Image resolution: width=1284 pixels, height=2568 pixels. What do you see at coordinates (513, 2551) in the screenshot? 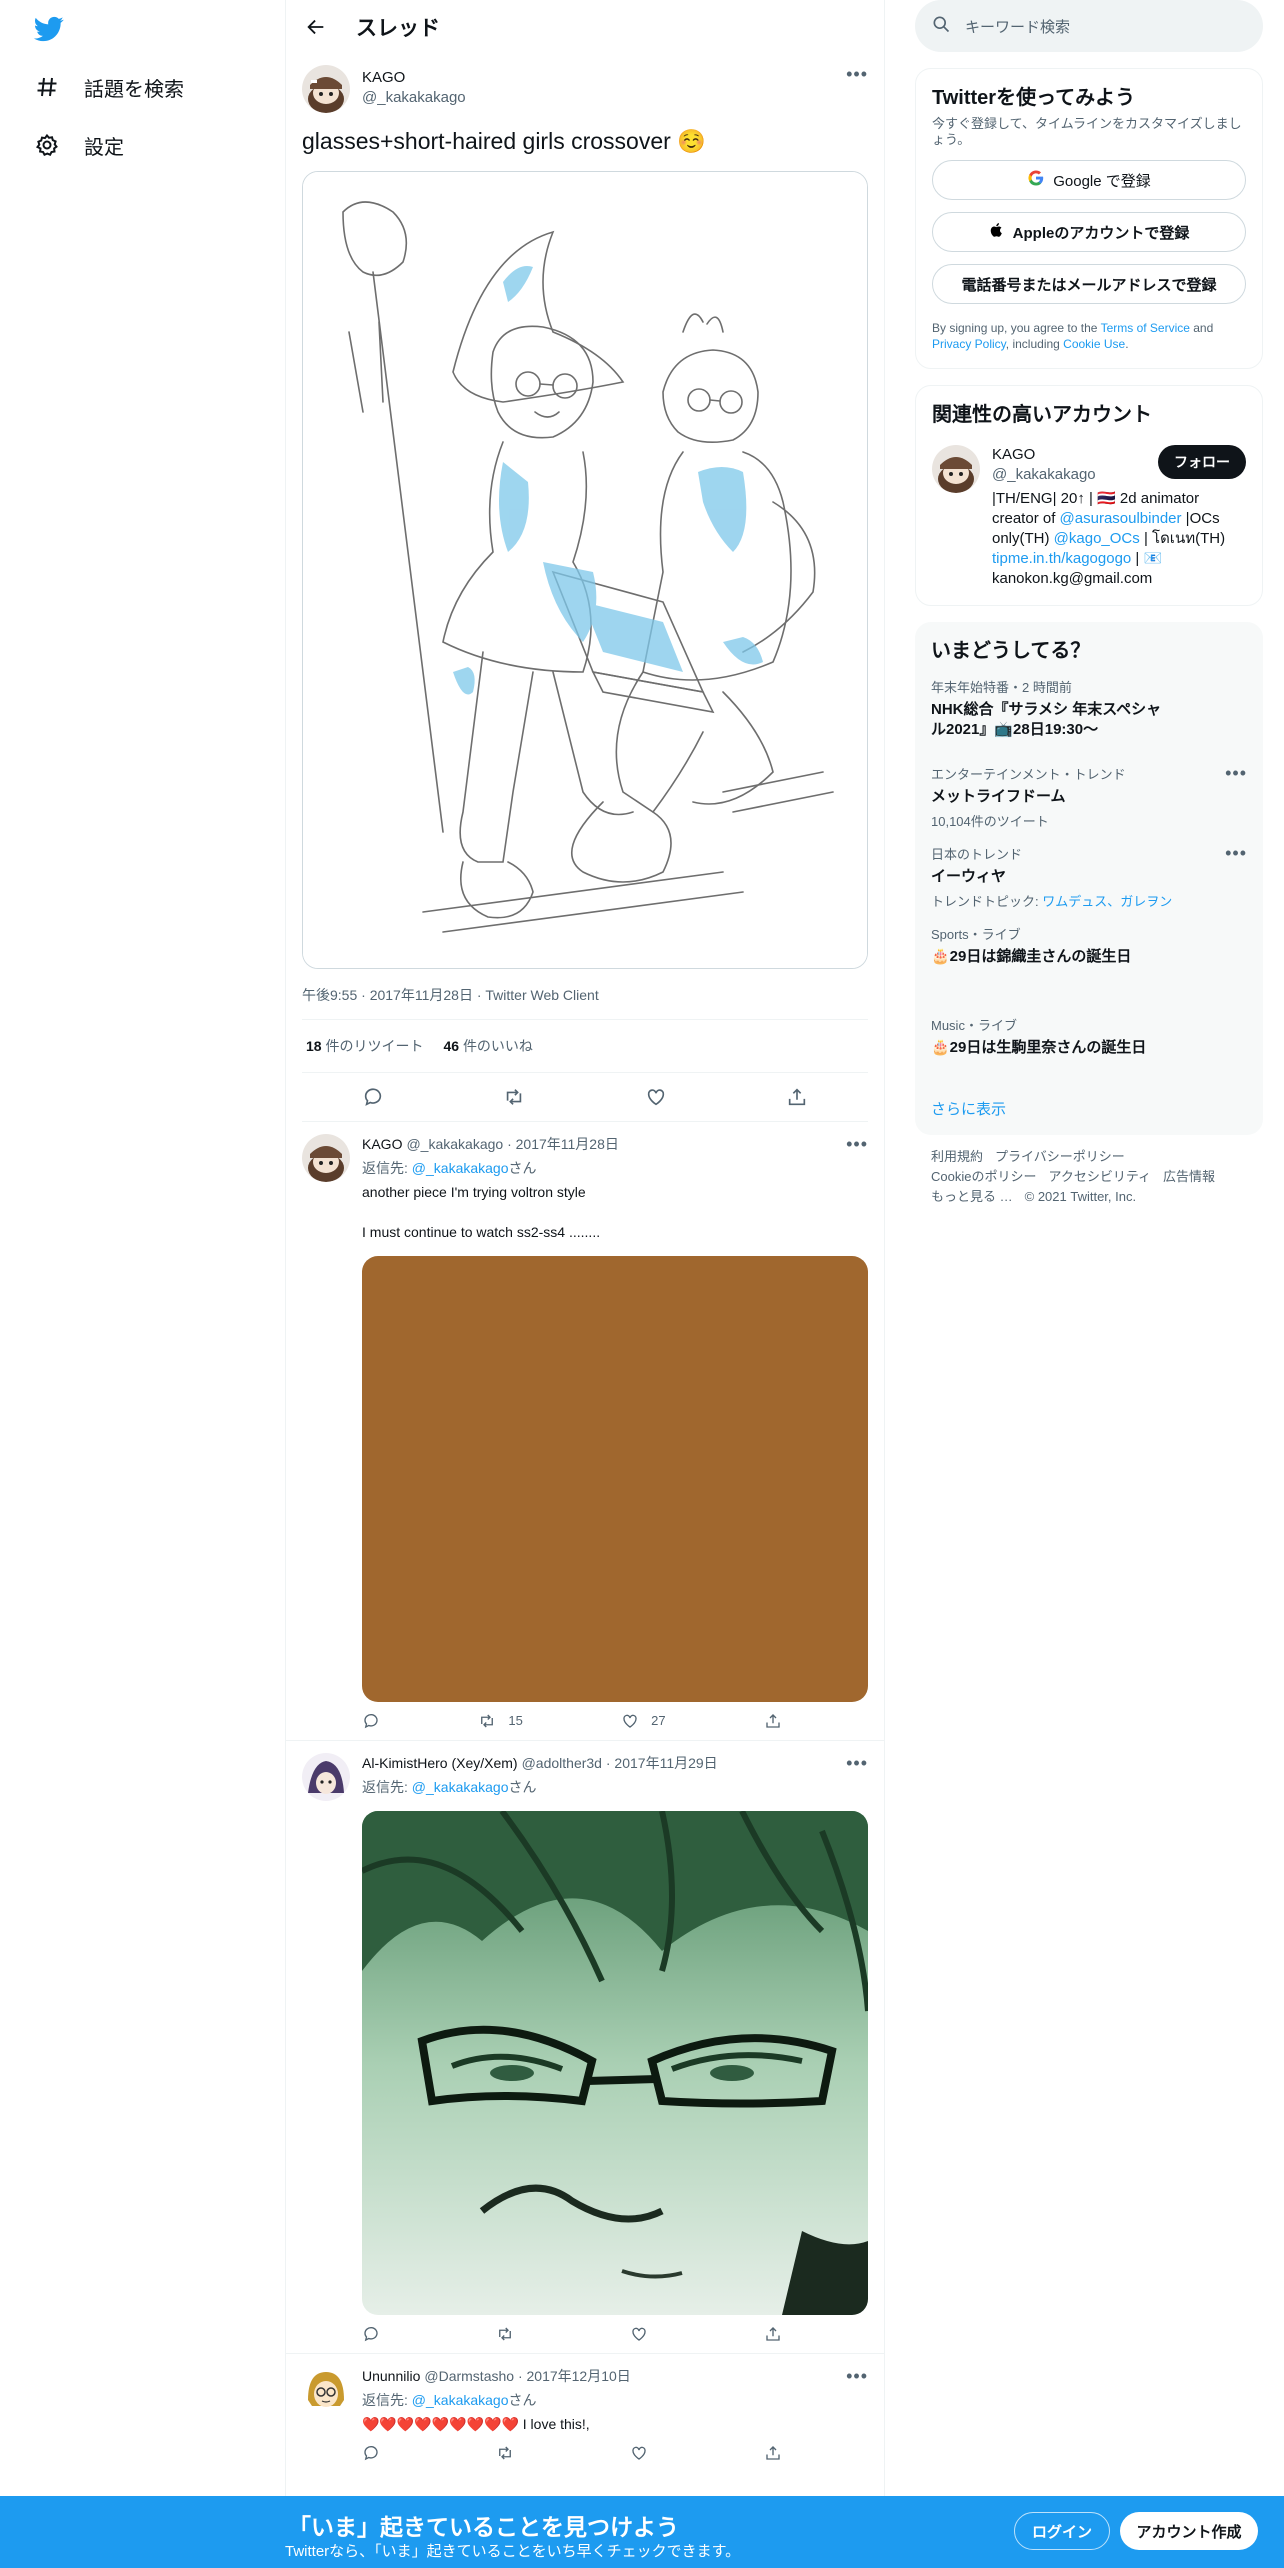
I see `bottom-bar-subtitle: Twitterなら、「いま」起きていることをいち早くチェックできます。` at bounding box center [513, 2551].